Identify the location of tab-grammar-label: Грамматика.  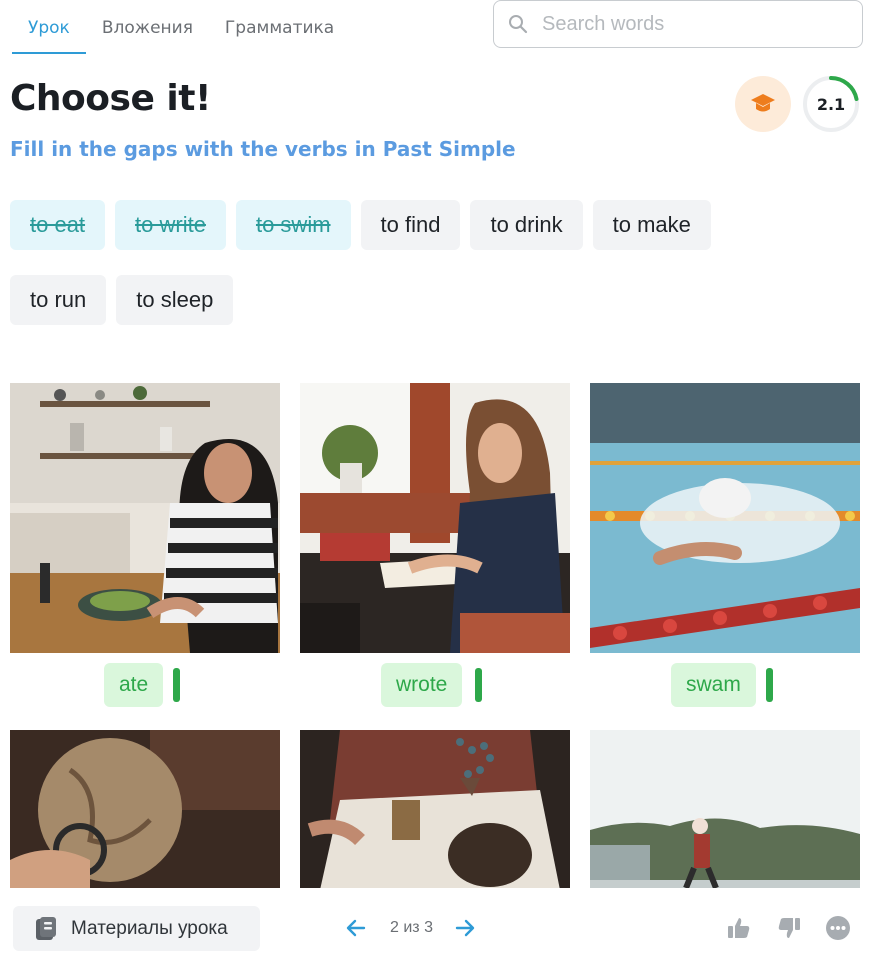
(279, 28).